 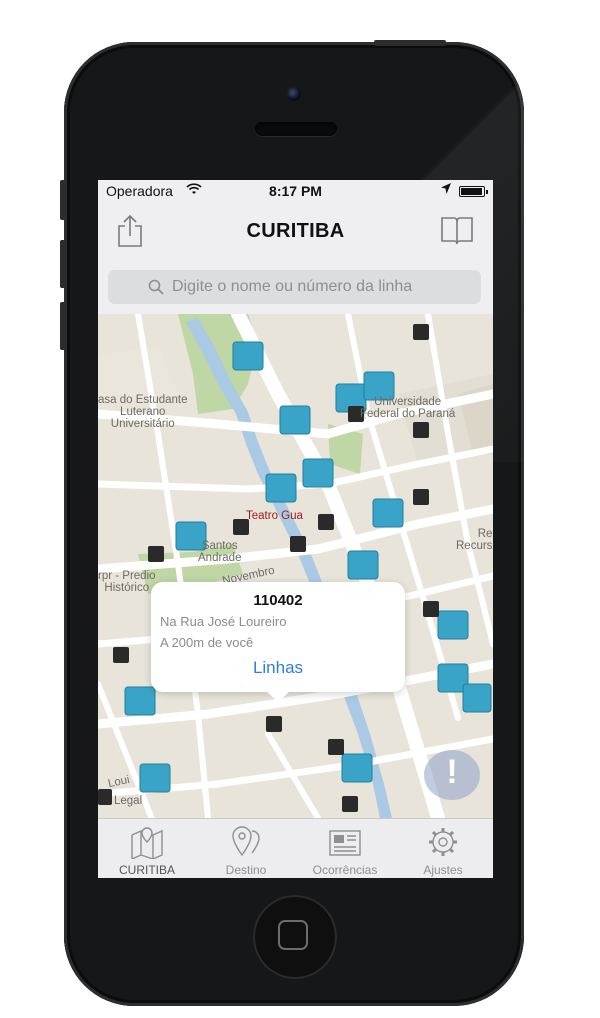 I want to click on tab-destino: Destino, so click(x=246, y=848).